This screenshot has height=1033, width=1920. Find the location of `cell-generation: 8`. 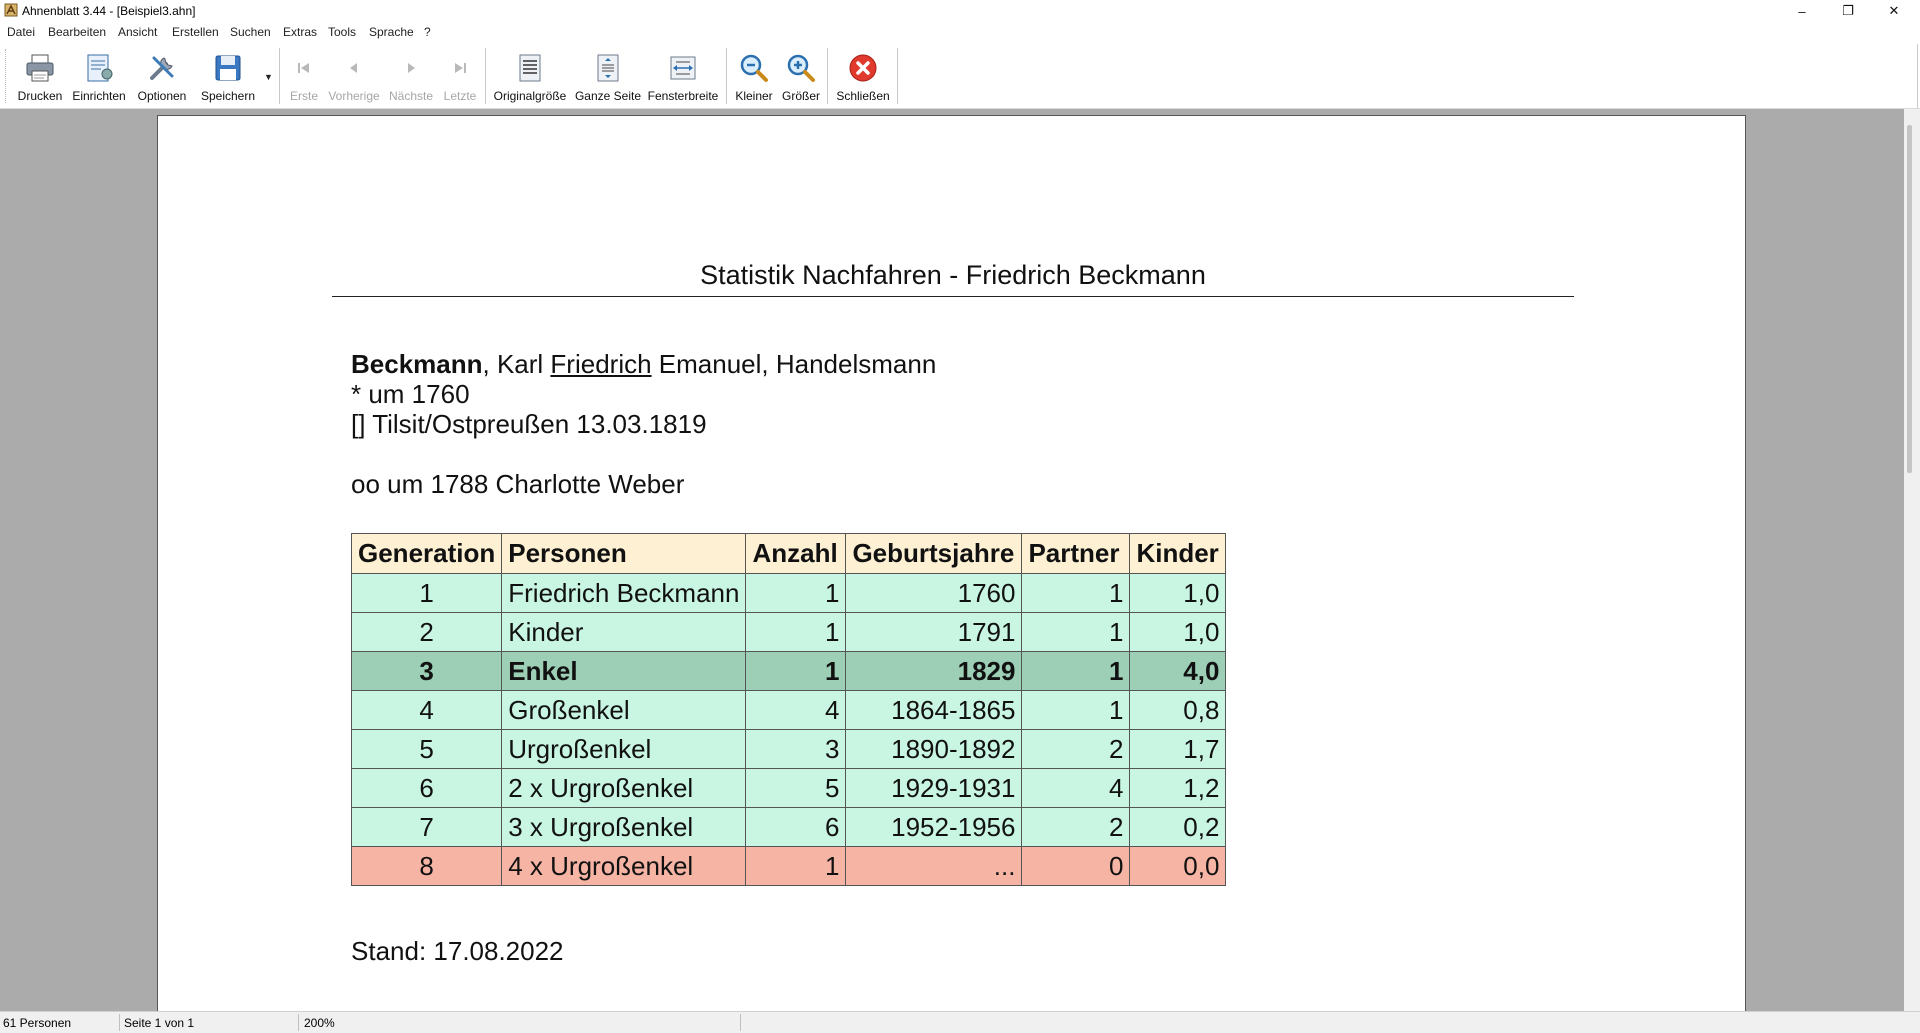

cell-generation: 8 is located at coordinates (426, 866).